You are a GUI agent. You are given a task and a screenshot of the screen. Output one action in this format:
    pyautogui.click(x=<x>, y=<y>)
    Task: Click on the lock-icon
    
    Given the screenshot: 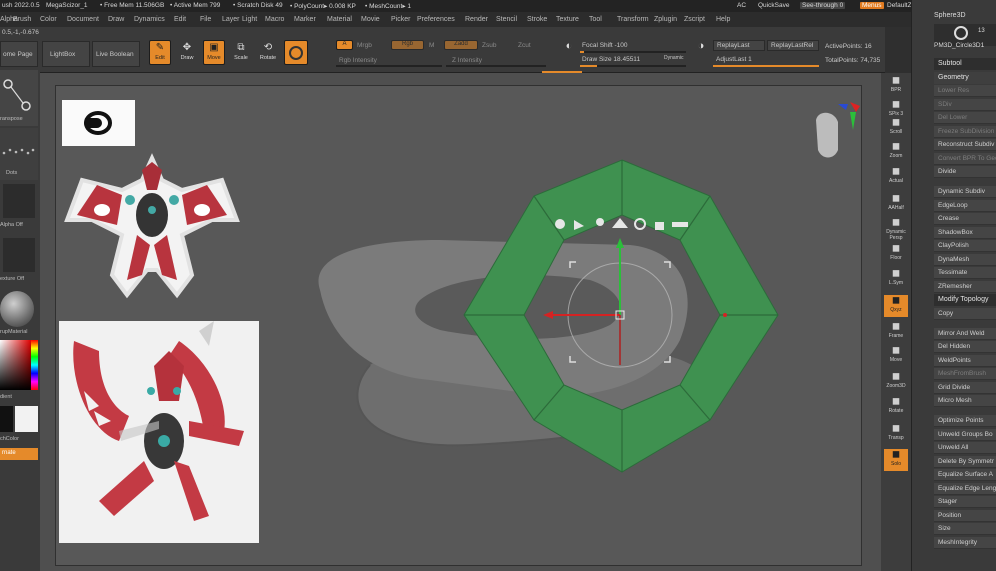 What is the action you would take?
    pyautogui.click(x=659, y=226)
    